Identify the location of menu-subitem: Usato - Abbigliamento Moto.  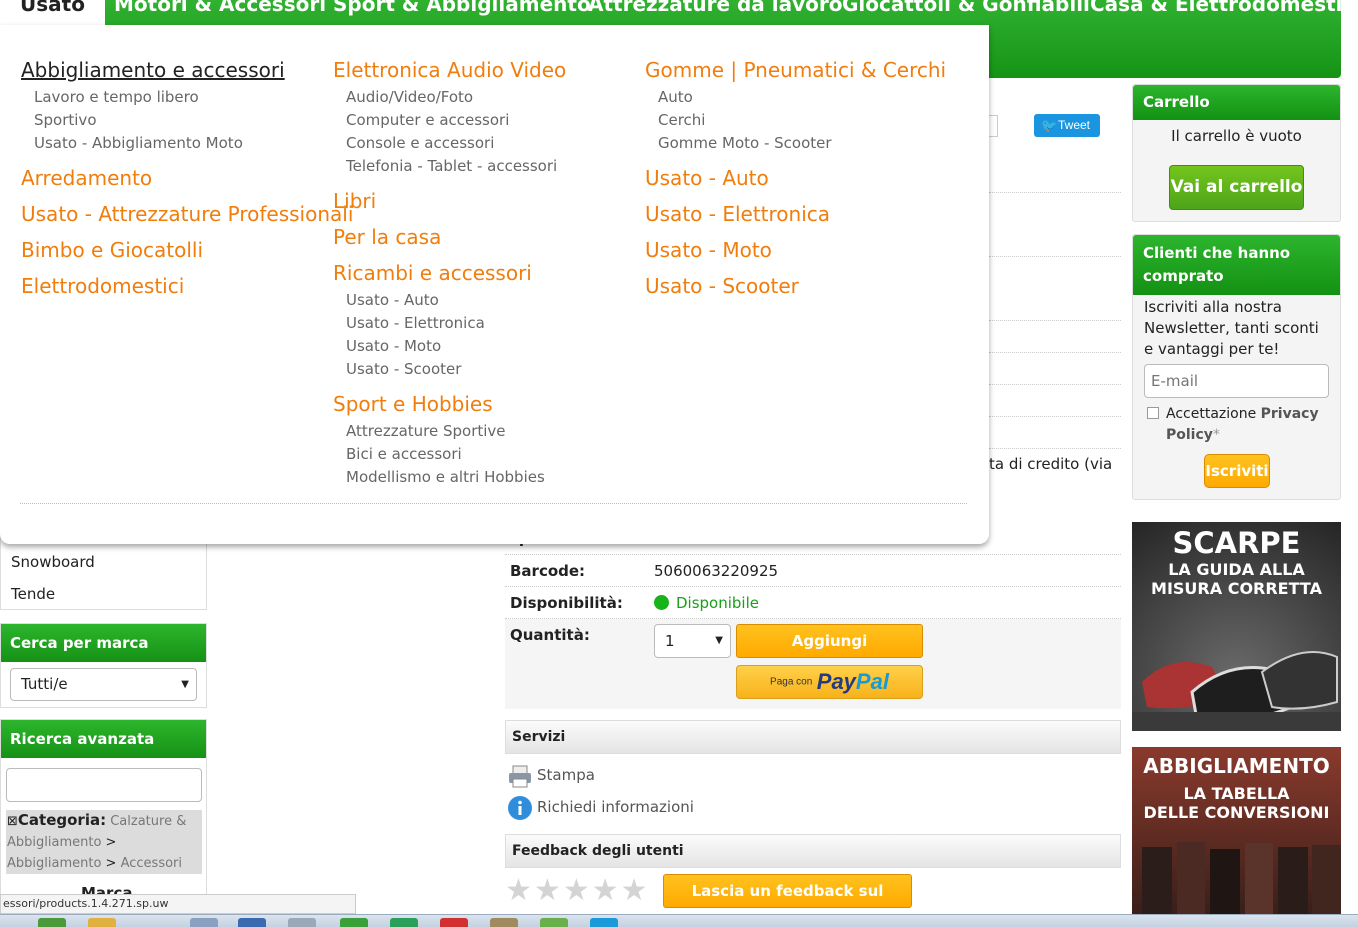
(193, 143).